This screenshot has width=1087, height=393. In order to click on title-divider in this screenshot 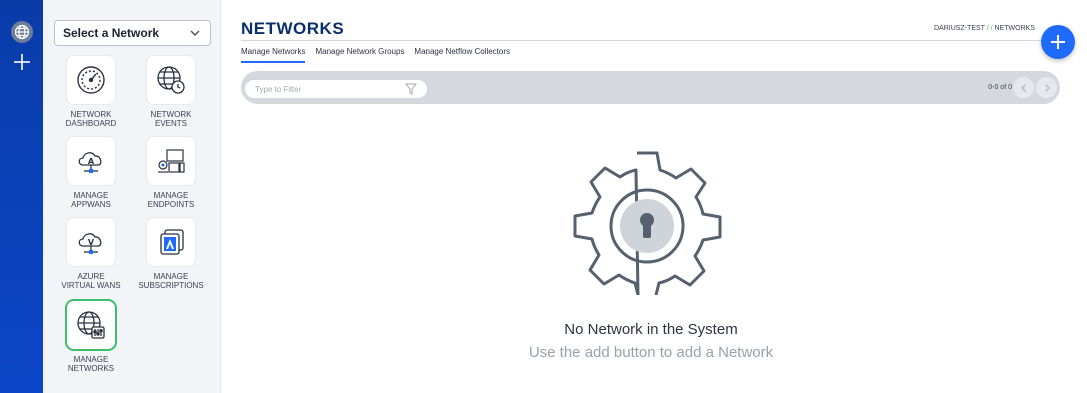, I will do `click(641, 40)`.